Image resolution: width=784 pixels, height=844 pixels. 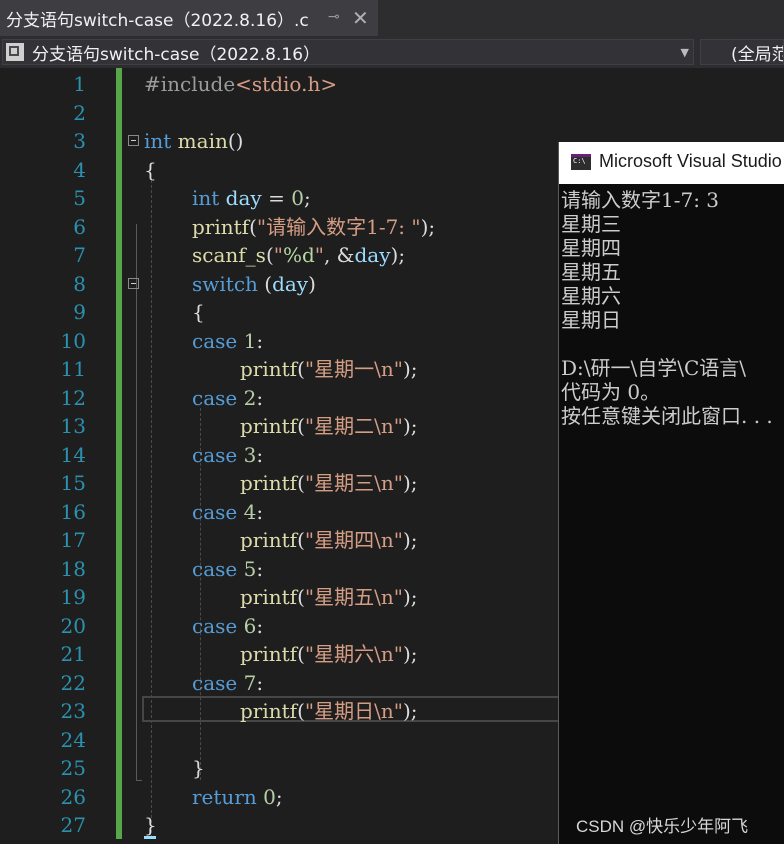 I want to click on navigation-bar: 分支语句switch-case（2022.8.16） ▼ (全局范, so click(x=392, y=52).